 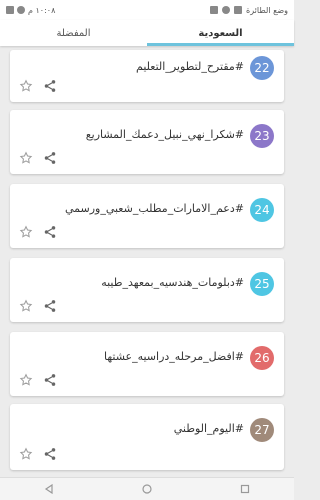 What do you see at coordinates (214, 10) in the screenshot?
I see `photo-icon` at bounding box center [214, 10].